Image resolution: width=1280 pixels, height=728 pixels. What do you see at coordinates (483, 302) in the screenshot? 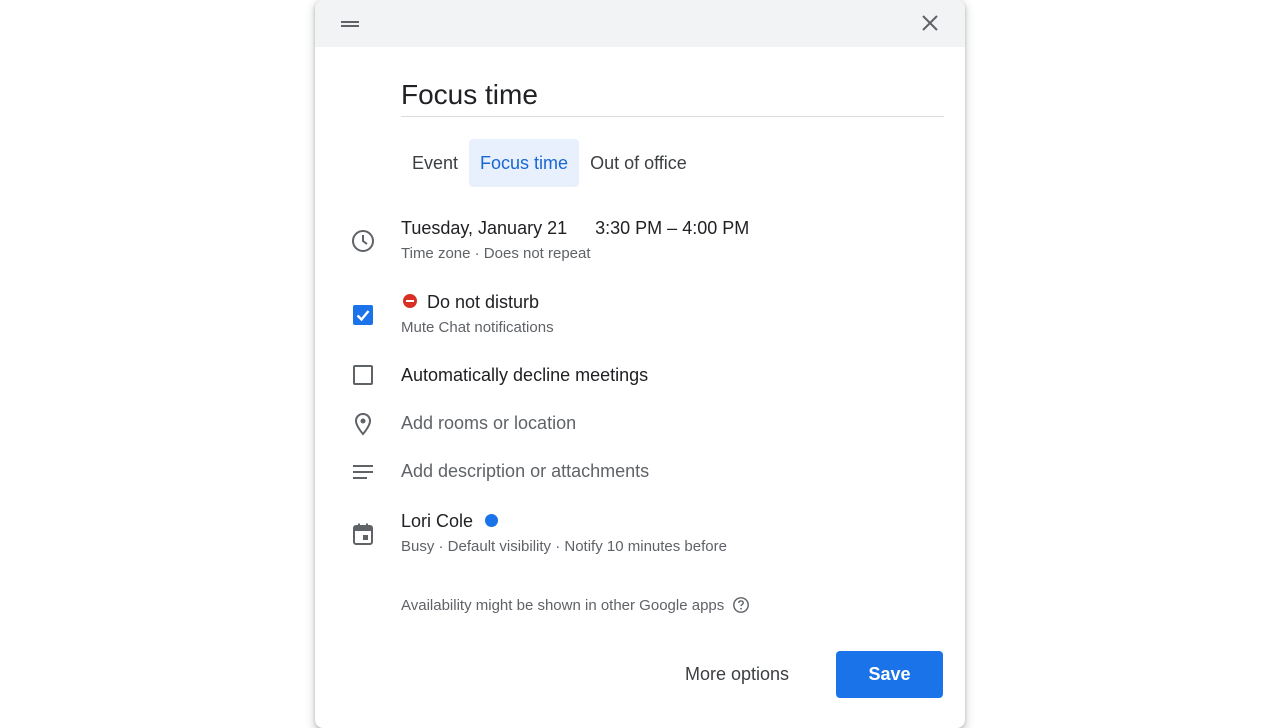
I see `do-not-disturb-label: Do not disturb` at bounding box center [483, 302].